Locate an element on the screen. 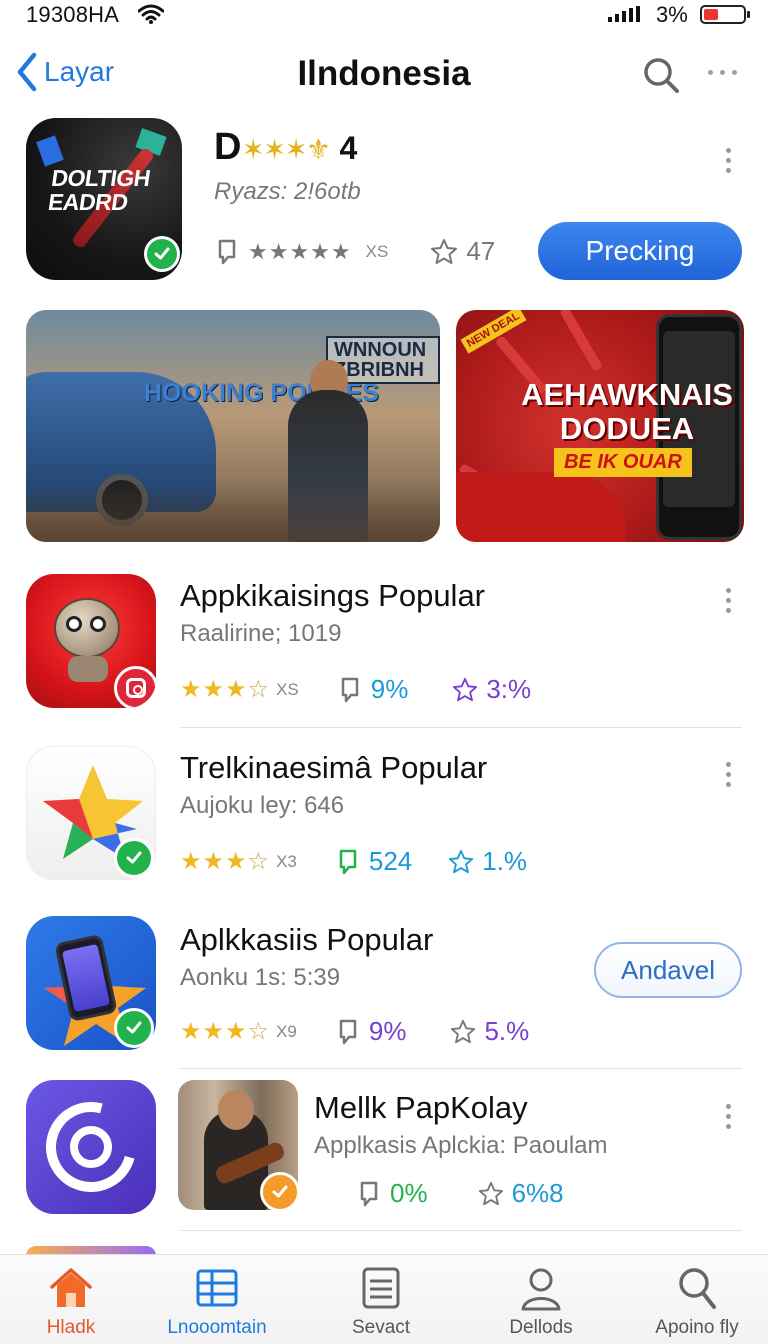 This screenshot has height=1344, width=768. tab-browse: Lnooomtain is located at coordinates (217, 1302).